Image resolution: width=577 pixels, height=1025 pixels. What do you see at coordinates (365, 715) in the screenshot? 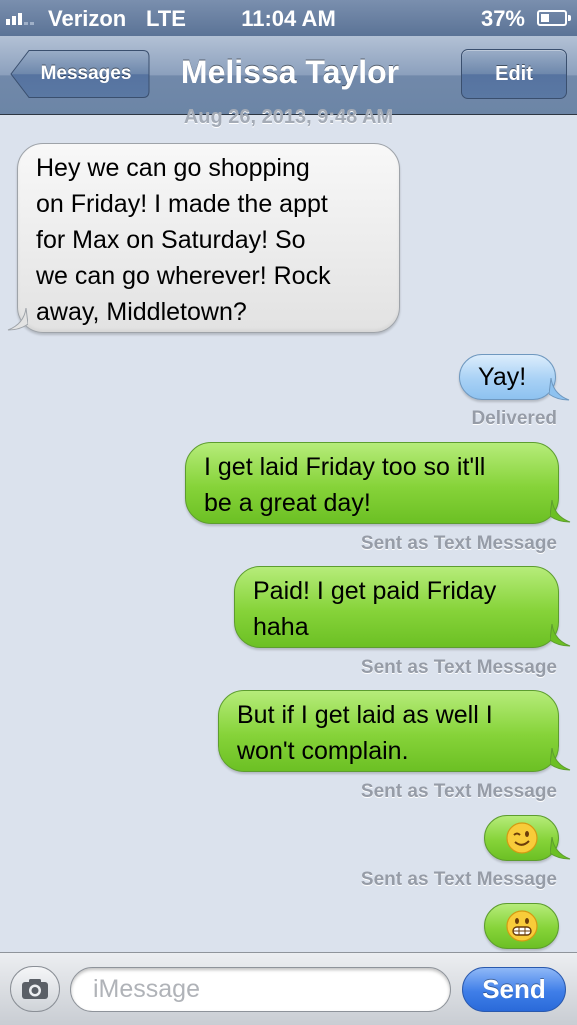
I see `message-line: But if I get laid as well I` at bounding box center [365, 715].